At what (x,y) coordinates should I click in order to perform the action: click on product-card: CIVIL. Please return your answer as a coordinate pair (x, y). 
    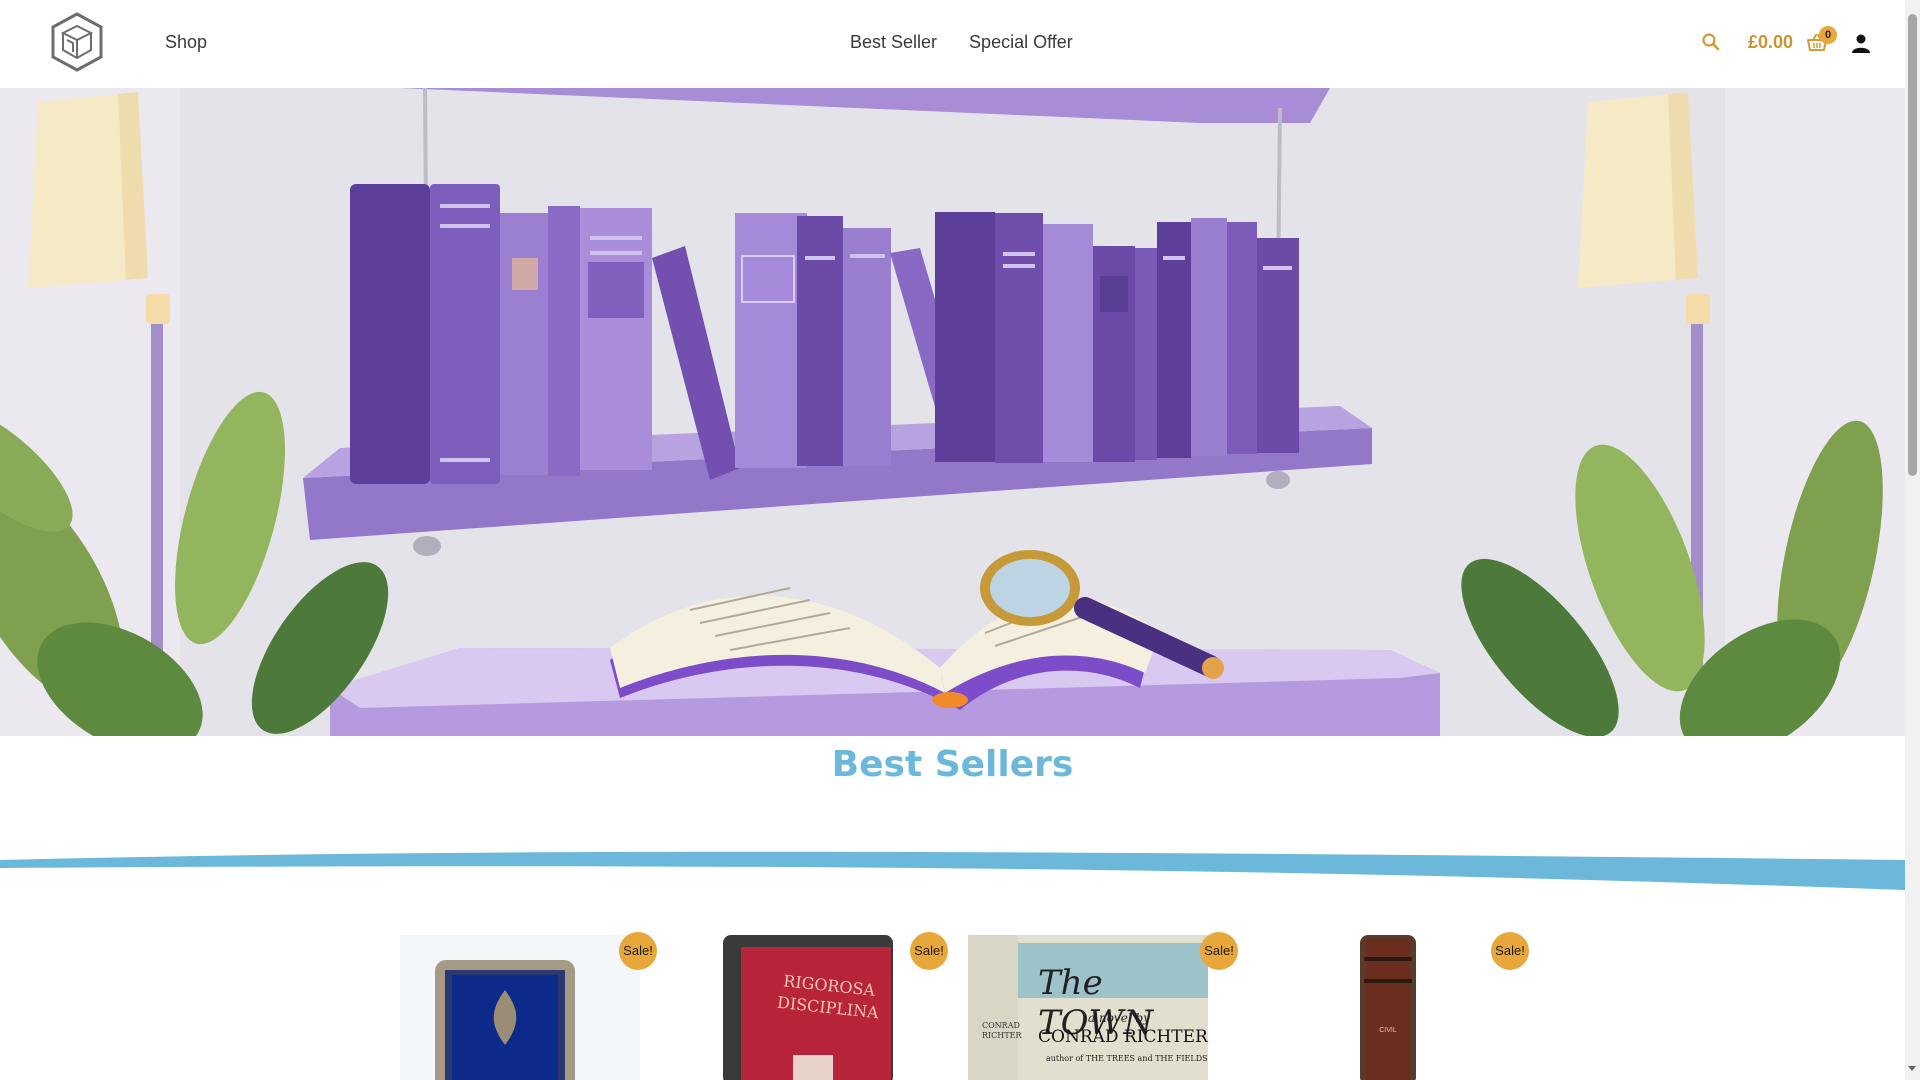
    Looking at the image, I should click on (1380, 1007).